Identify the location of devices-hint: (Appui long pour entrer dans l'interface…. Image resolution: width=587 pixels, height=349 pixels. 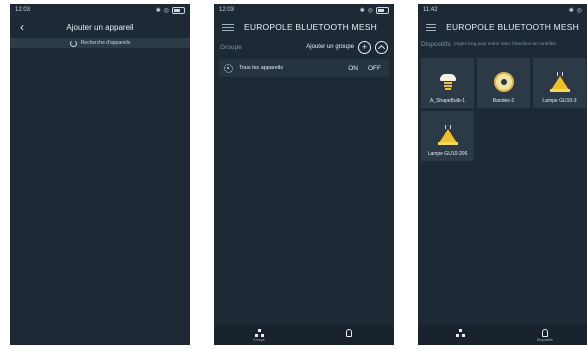
(505, 43).